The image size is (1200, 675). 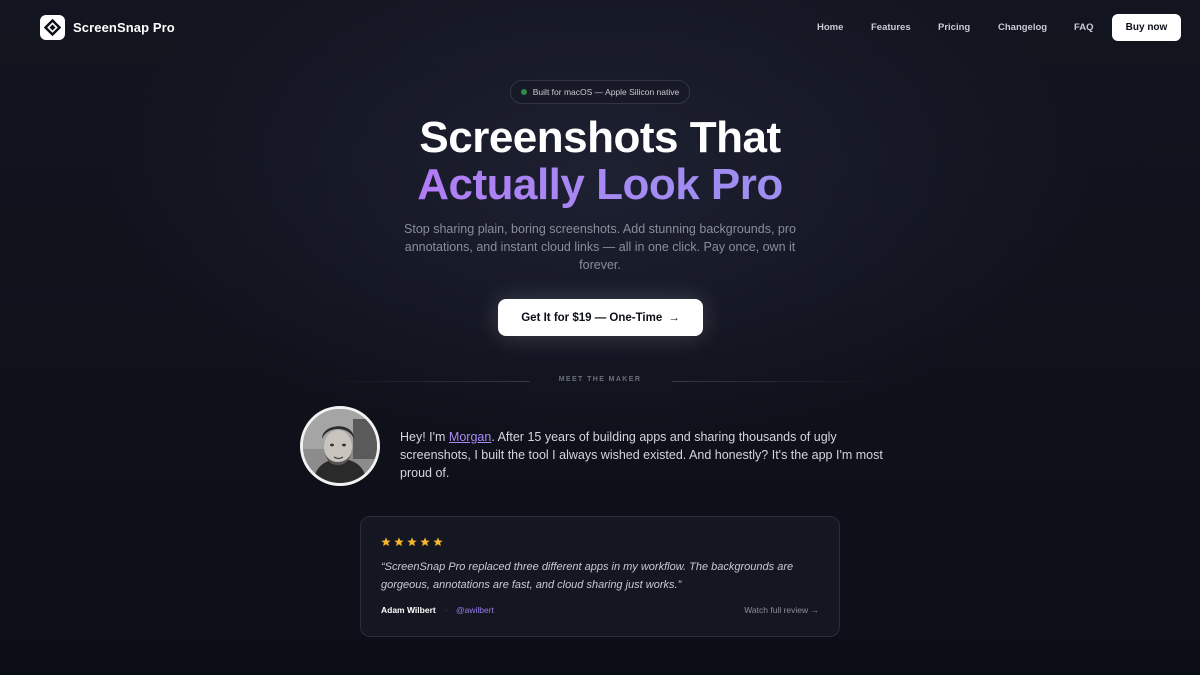 I want to click on buy-now-button: Buy now, so click(x=1146, y=27).